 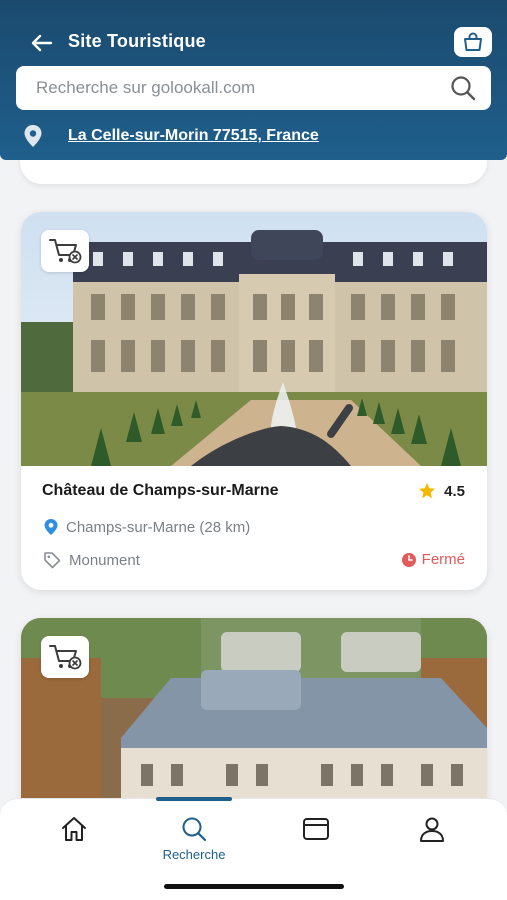 What do you see at coordinates (443, 559) in the screenshot?
I see `status-label: Fermé` at bounding box center [443, 559].